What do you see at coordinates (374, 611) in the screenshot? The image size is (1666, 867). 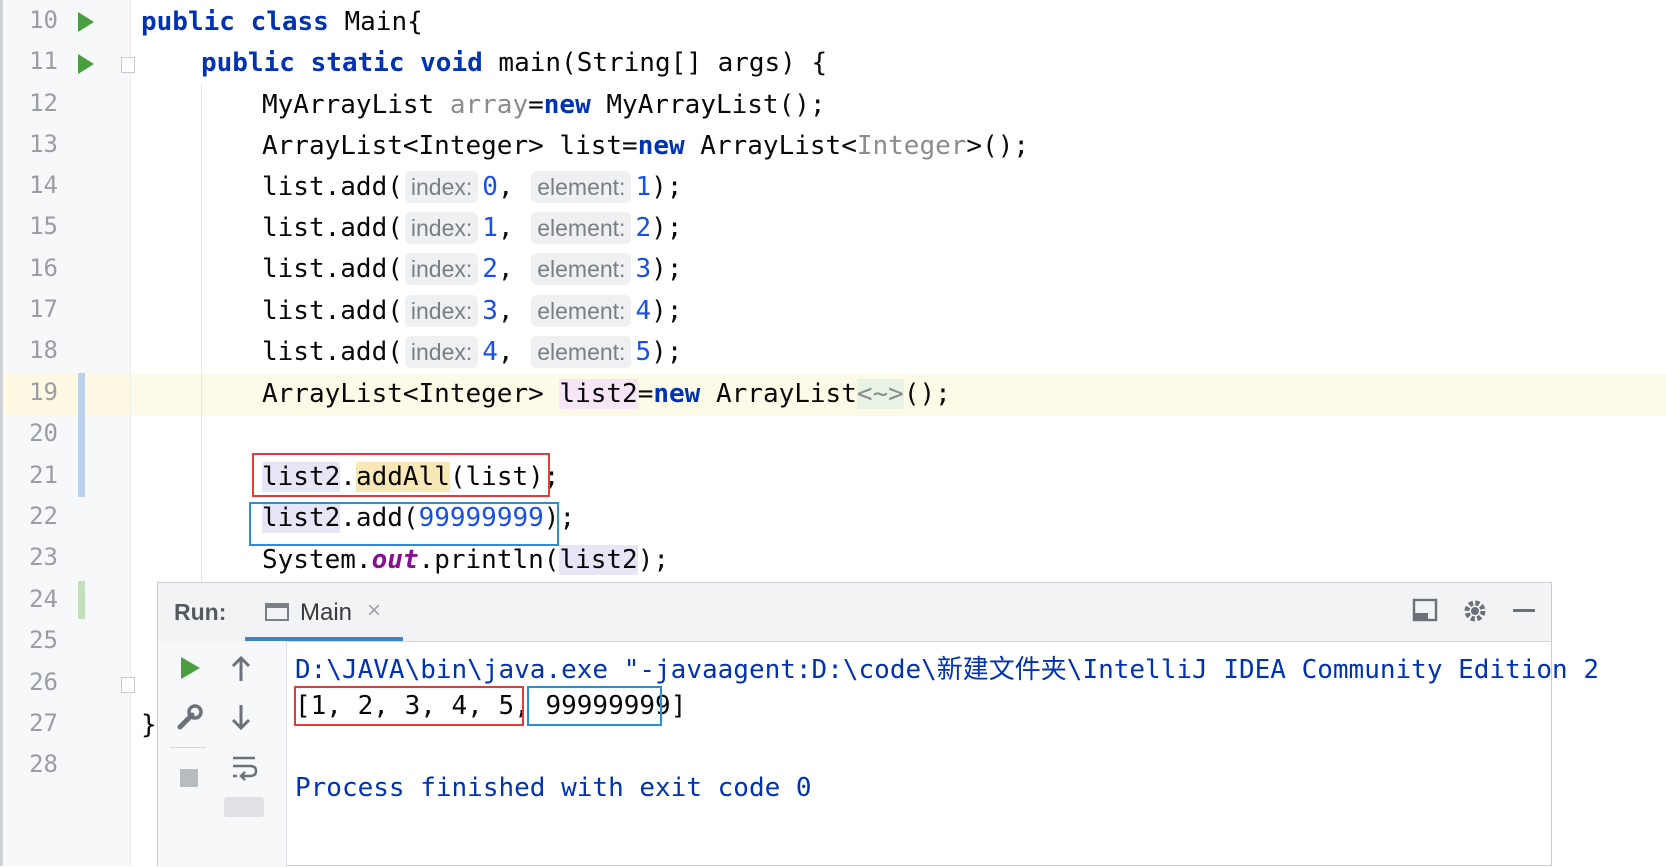 I see `close-icon: ×` at bounding box center [374, 611].